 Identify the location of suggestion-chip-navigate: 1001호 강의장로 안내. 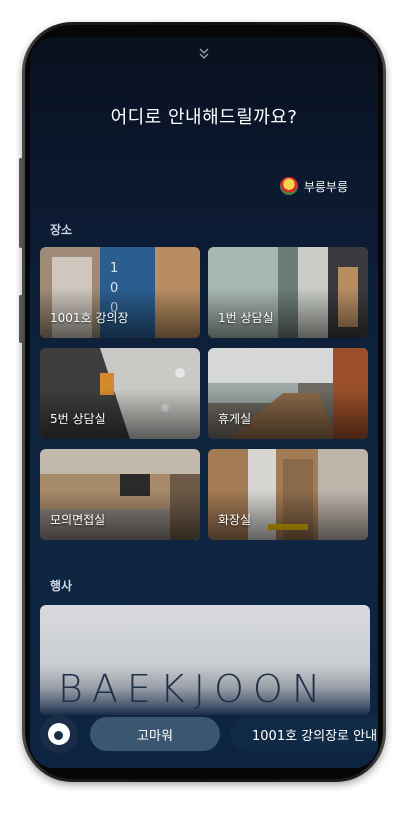
(304, 734).